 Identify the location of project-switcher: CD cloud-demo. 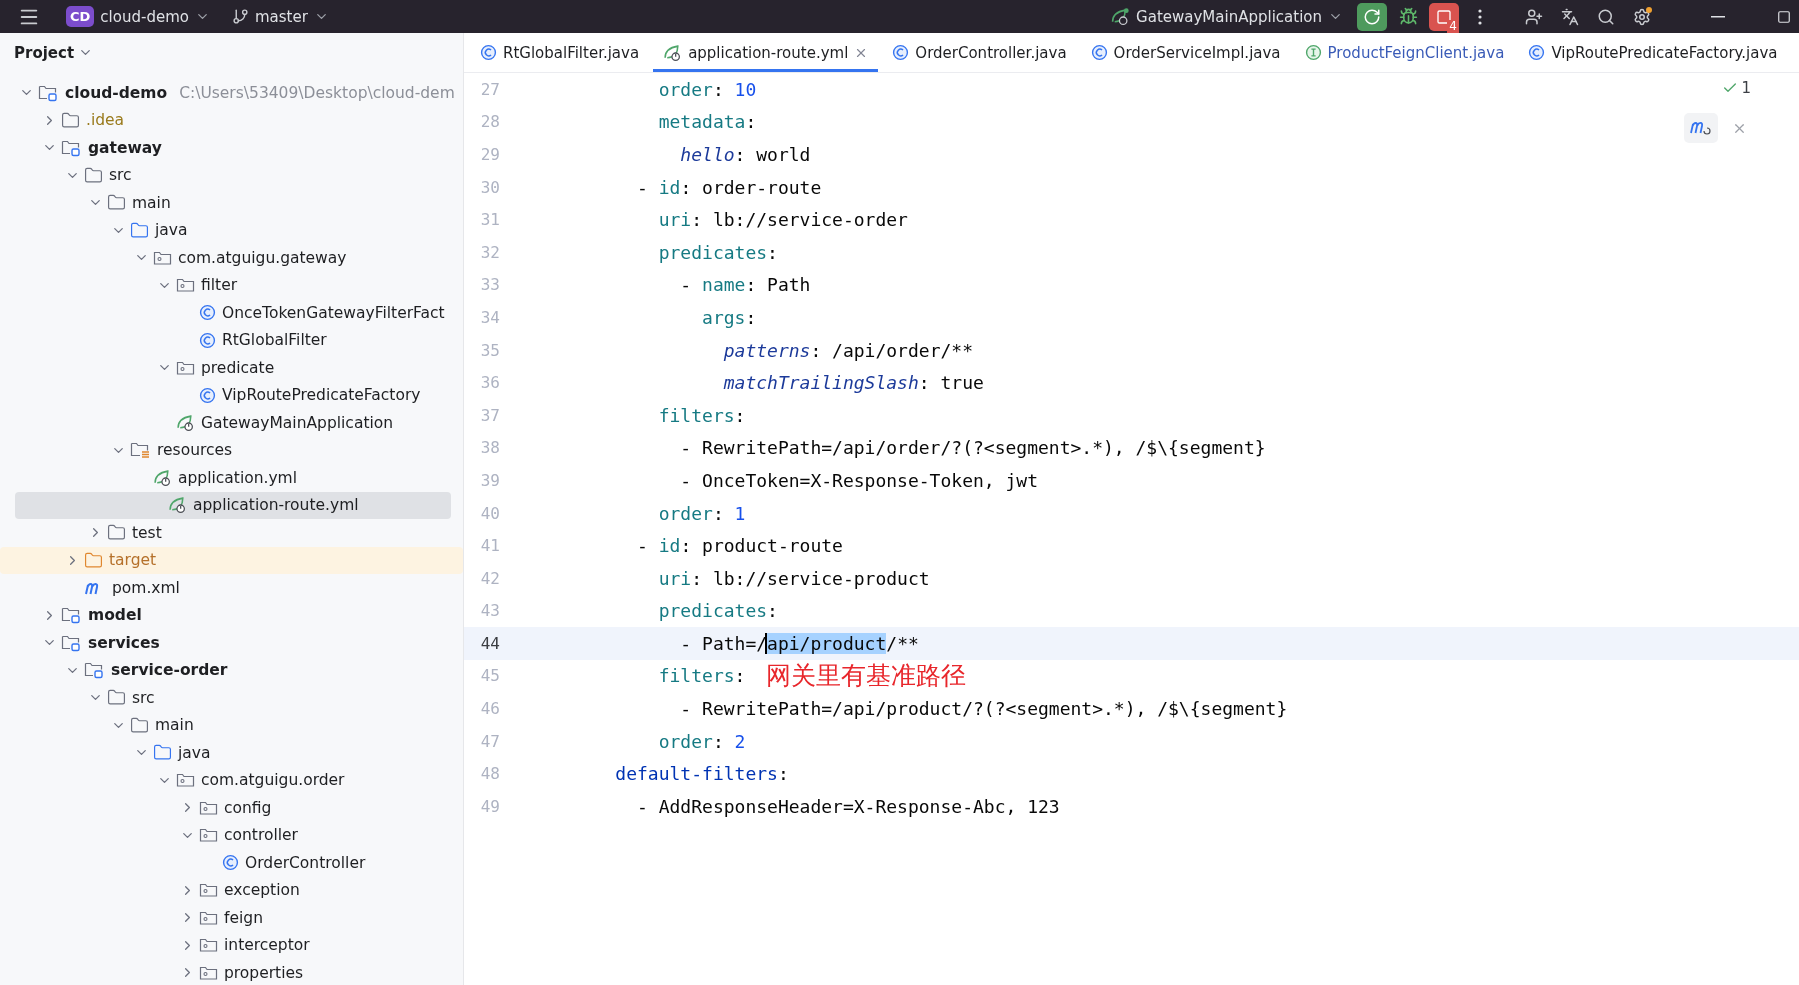
(138, 16).